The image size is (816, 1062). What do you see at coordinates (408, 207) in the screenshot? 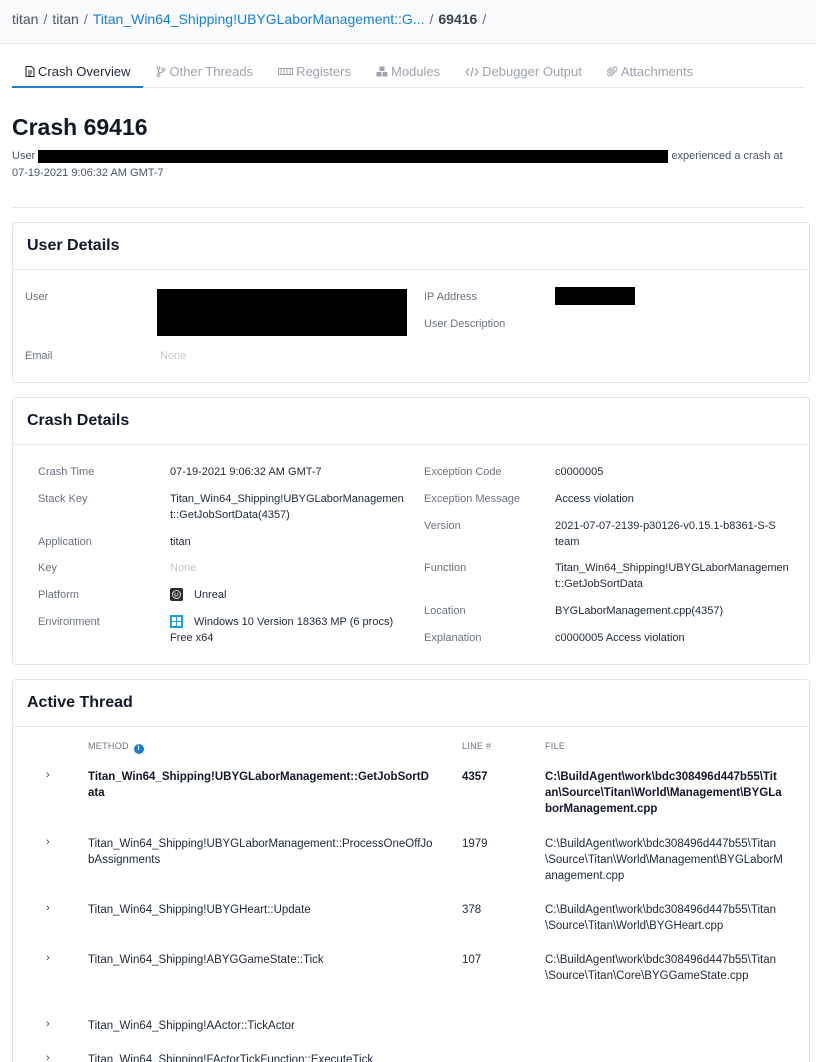
I see `divider` at bounding box center [408, 207].